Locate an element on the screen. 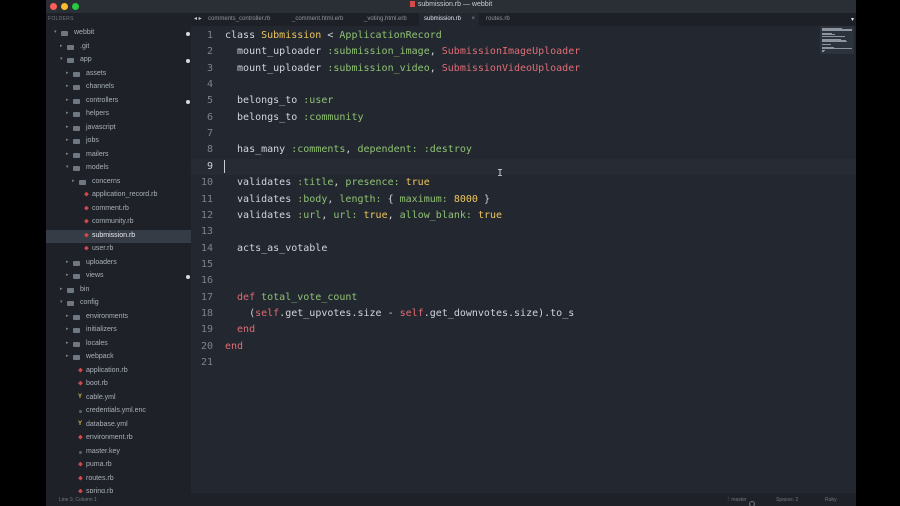 The height and width of the screenshot is (506, 900). tab-submission-rb: submission.rb × is located at coordinates (449, 19).